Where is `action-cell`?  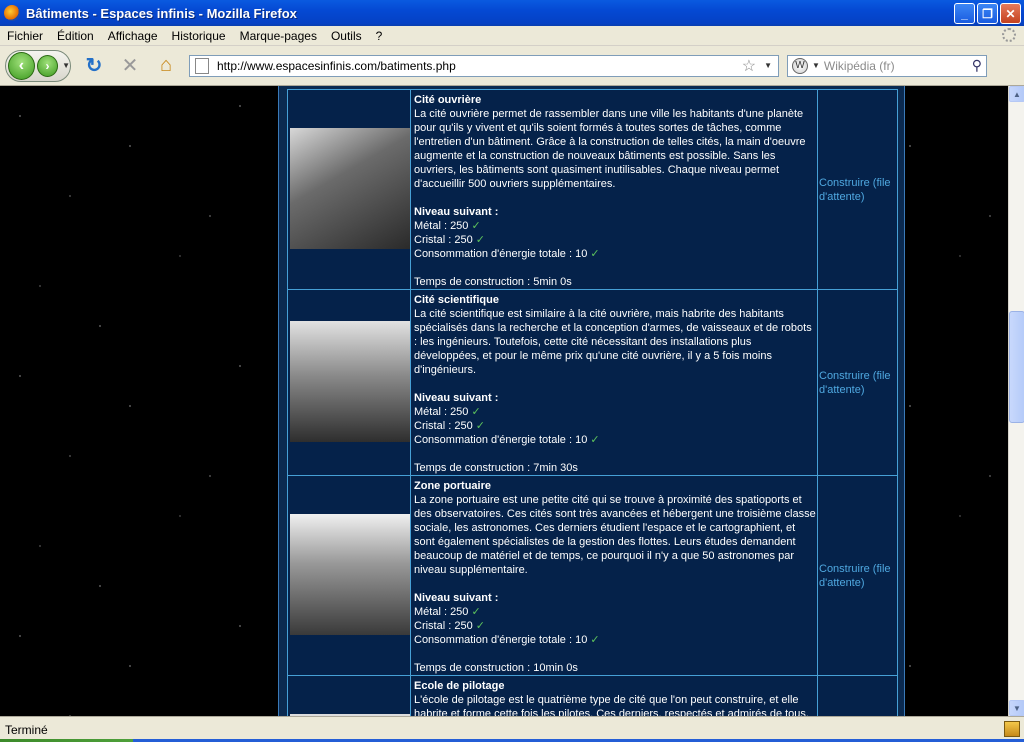 action-cell is located at coordinates (858, 696).